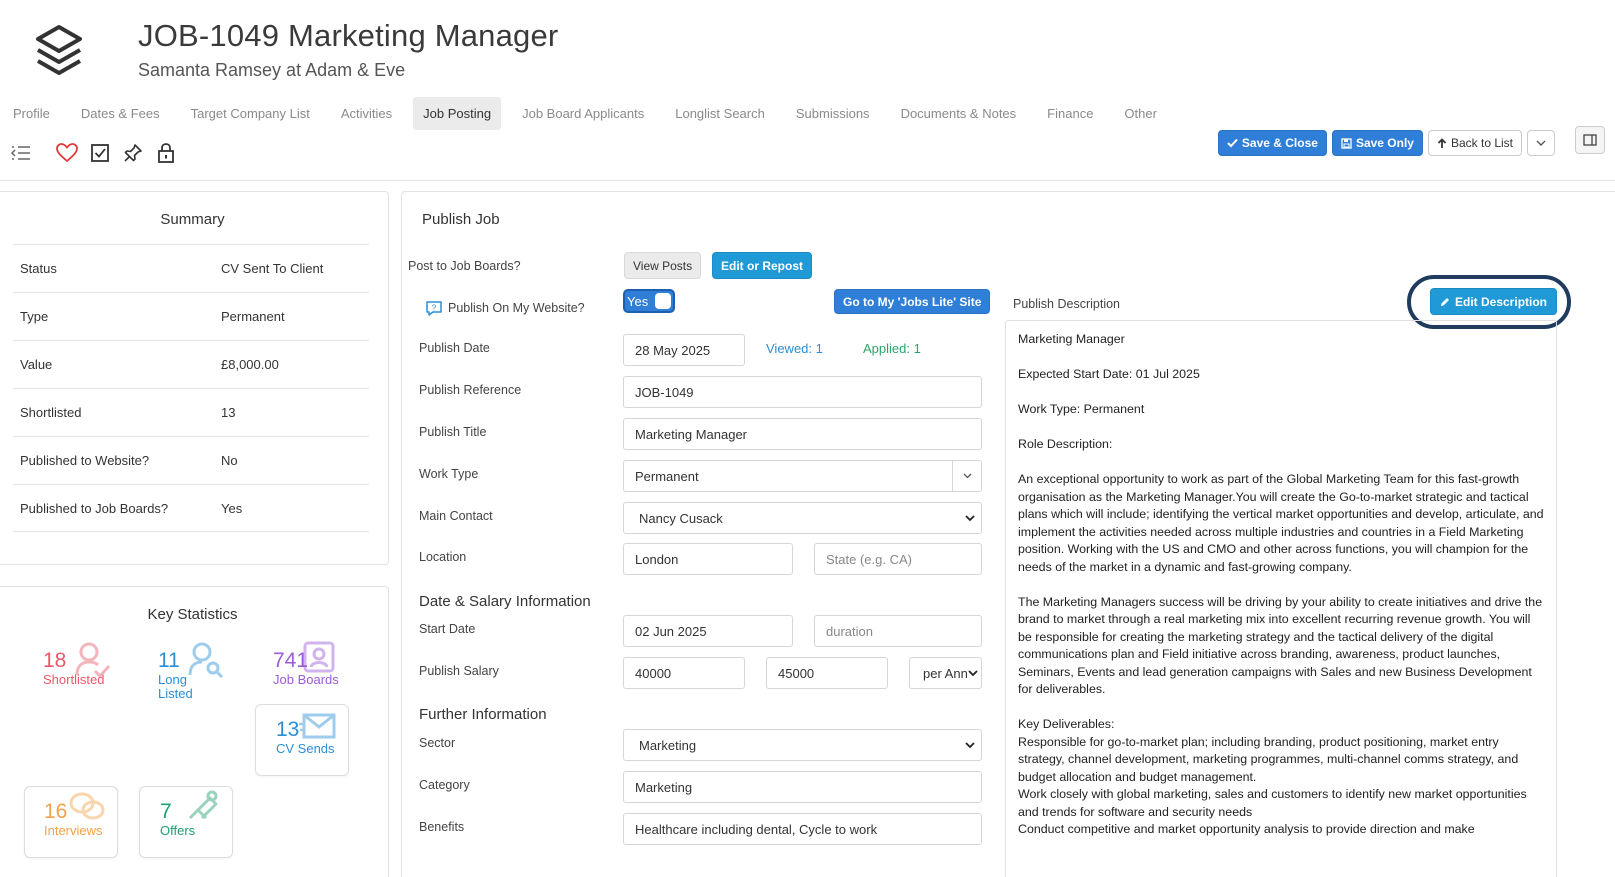 This screenshot has width=1615, height=877. I want to click on view-posts-button: View Posts, so click(663, 265).